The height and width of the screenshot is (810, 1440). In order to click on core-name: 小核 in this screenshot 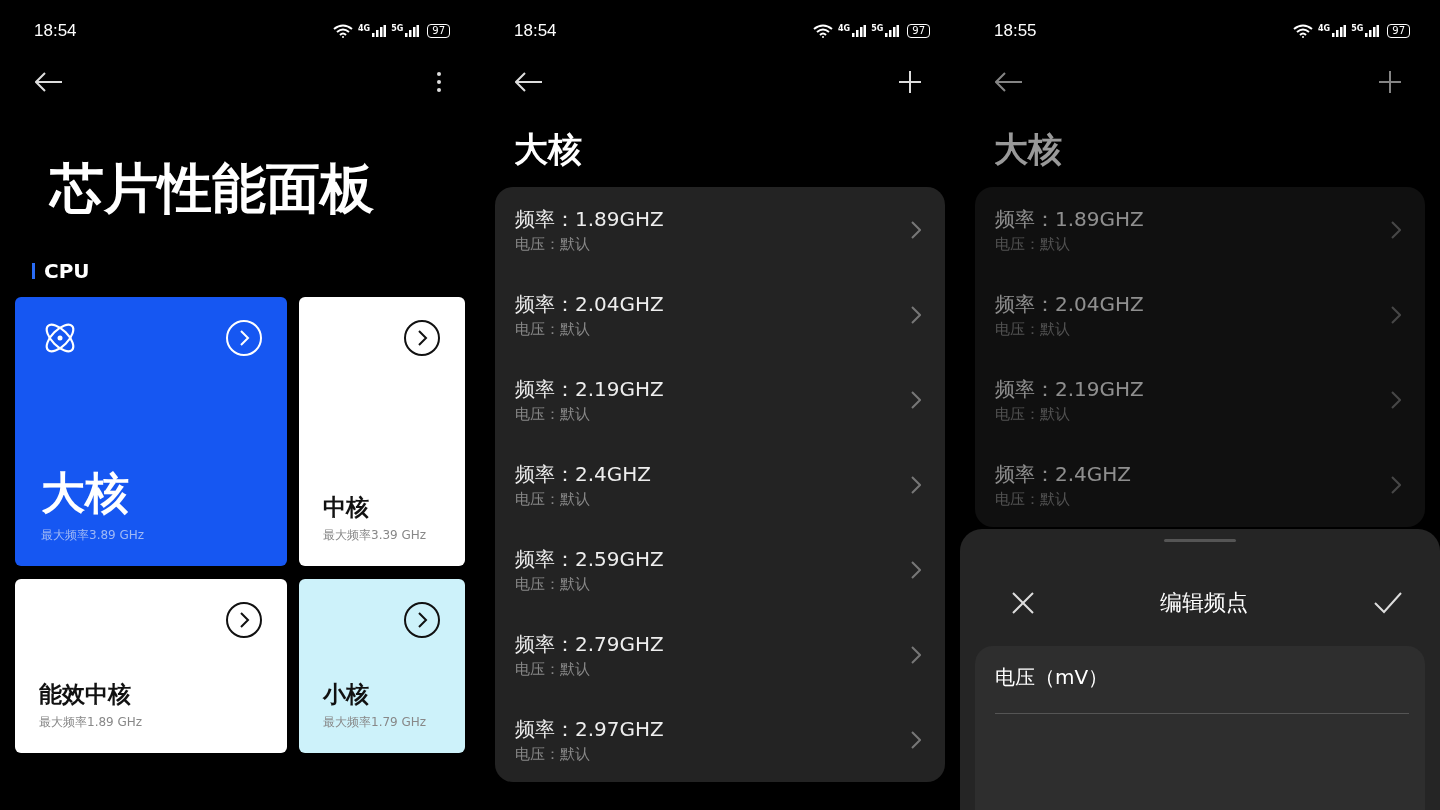, I will do `click(346, 694)`.